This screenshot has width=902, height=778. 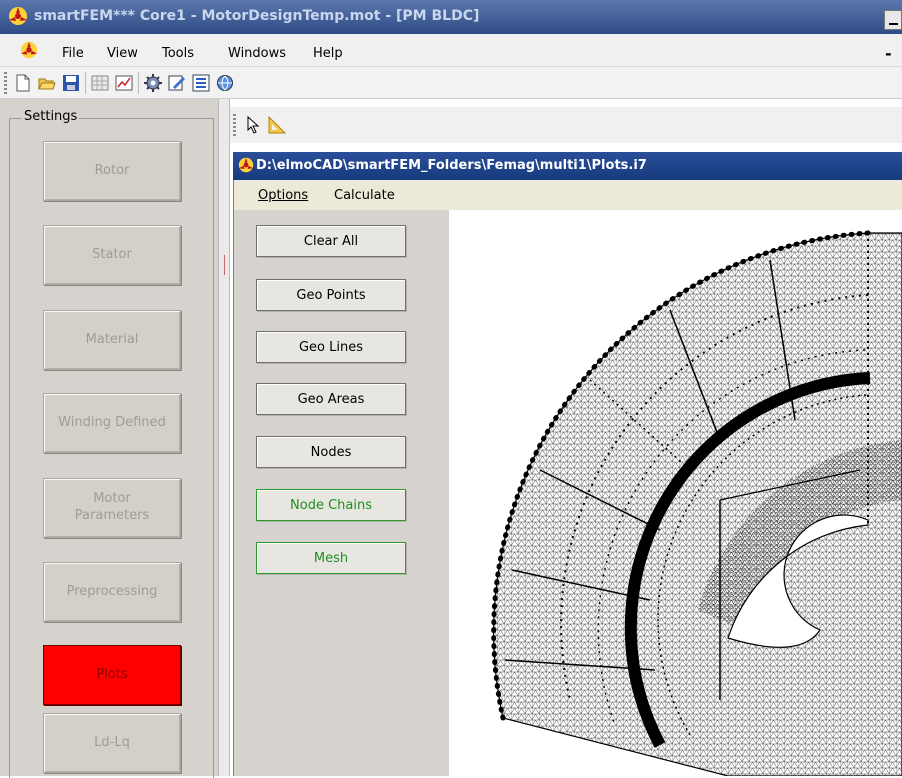 What do you see at coordinates (331, 347) in the screenshot?
I see `geo-lines-button: Geo Lines` at bounding box center [331, 347].